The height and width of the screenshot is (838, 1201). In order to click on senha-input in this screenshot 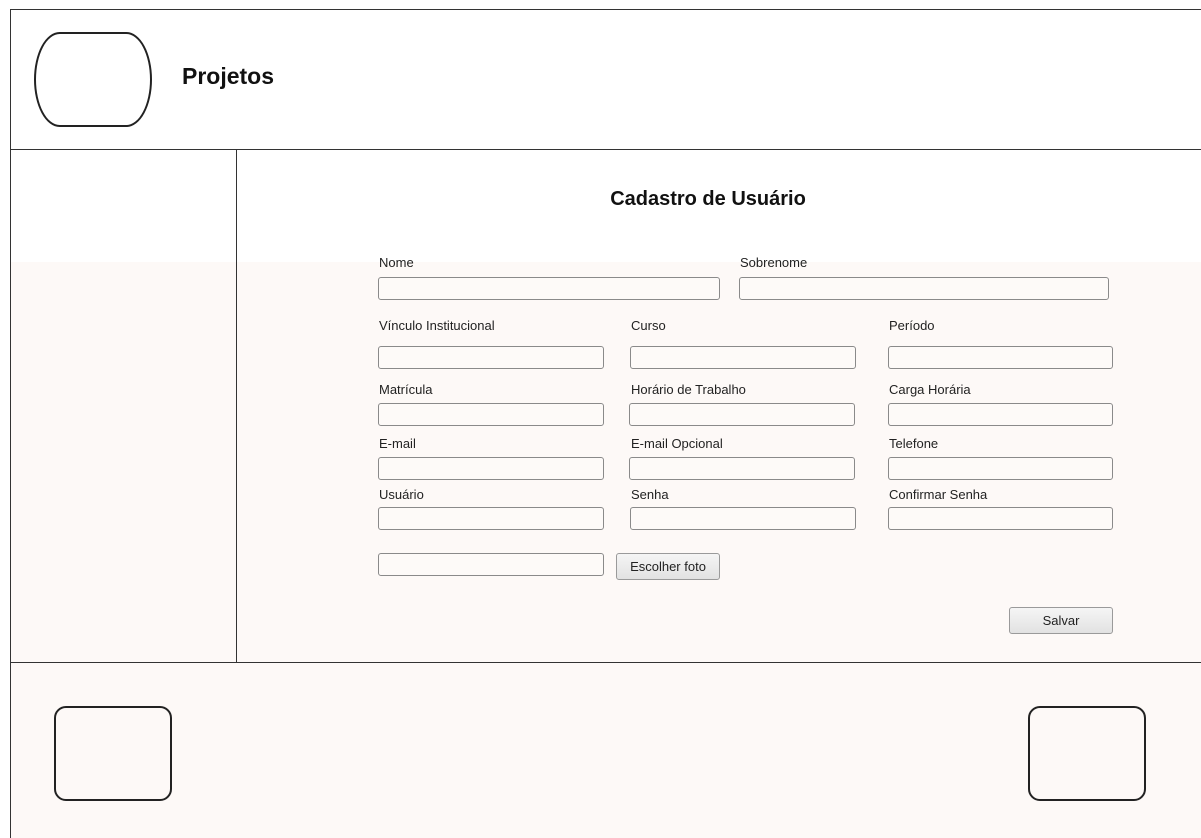, I will do `click(743, 518)`.